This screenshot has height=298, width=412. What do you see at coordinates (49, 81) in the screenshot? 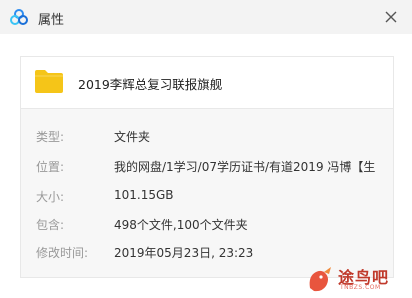
I see `folder-icon` at bounding box center [49, 81].